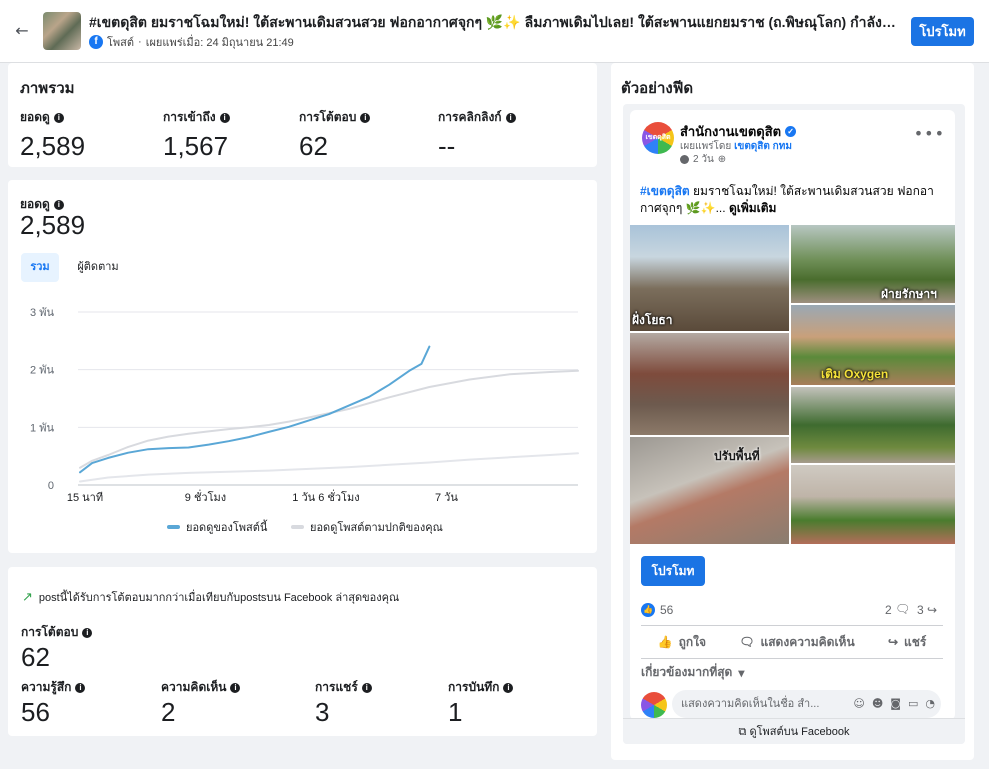  I want to click on verified-badge-icon: ✓, so click(791, 131).